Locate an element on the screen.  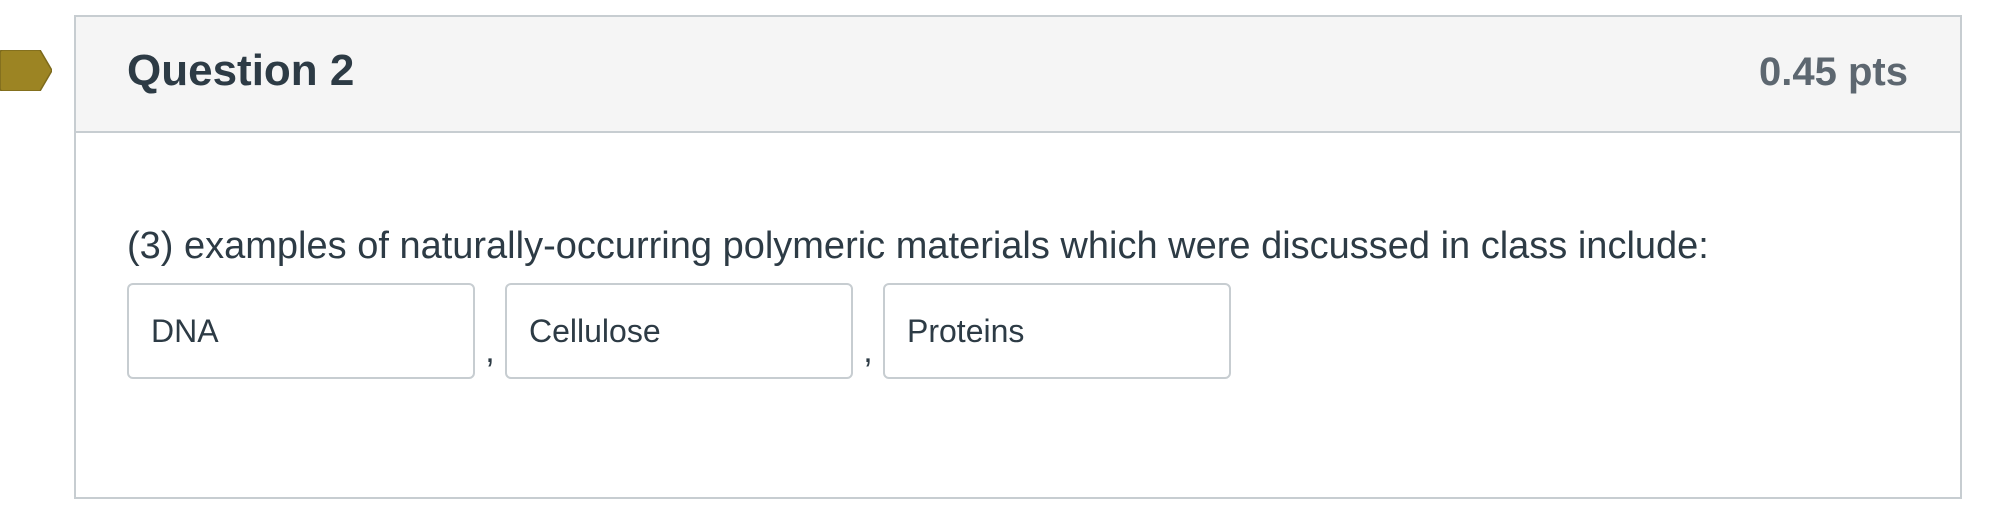
question-title: Question 2 is located at coordinates (241, 70).